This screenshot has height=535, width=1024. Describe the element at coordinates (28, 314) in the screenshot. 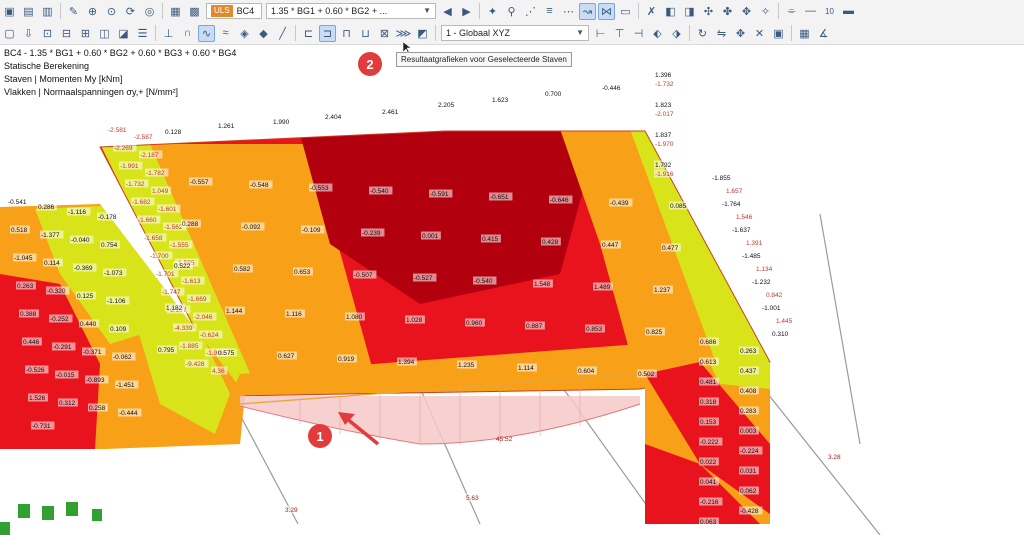

I see `result-value-label: 0.388` at that location.